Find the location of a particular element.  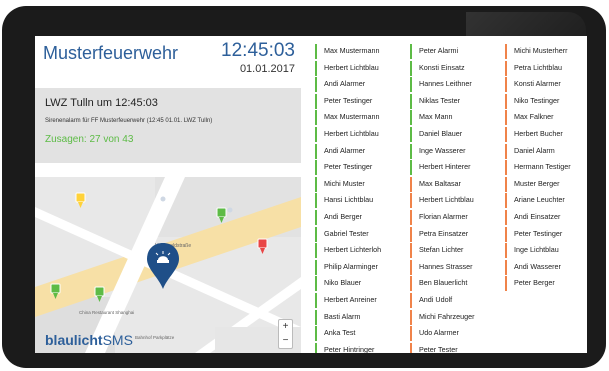

responder-row: Hansi Lichtblau is located at coordinates (361, 200).